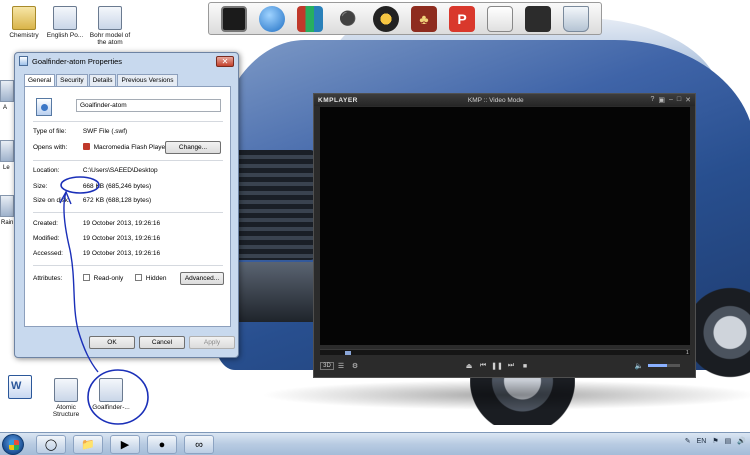  Describe the element at coordinates (7, 95) in the screenshot. I see `desktop-icon-partial: A` at that location.